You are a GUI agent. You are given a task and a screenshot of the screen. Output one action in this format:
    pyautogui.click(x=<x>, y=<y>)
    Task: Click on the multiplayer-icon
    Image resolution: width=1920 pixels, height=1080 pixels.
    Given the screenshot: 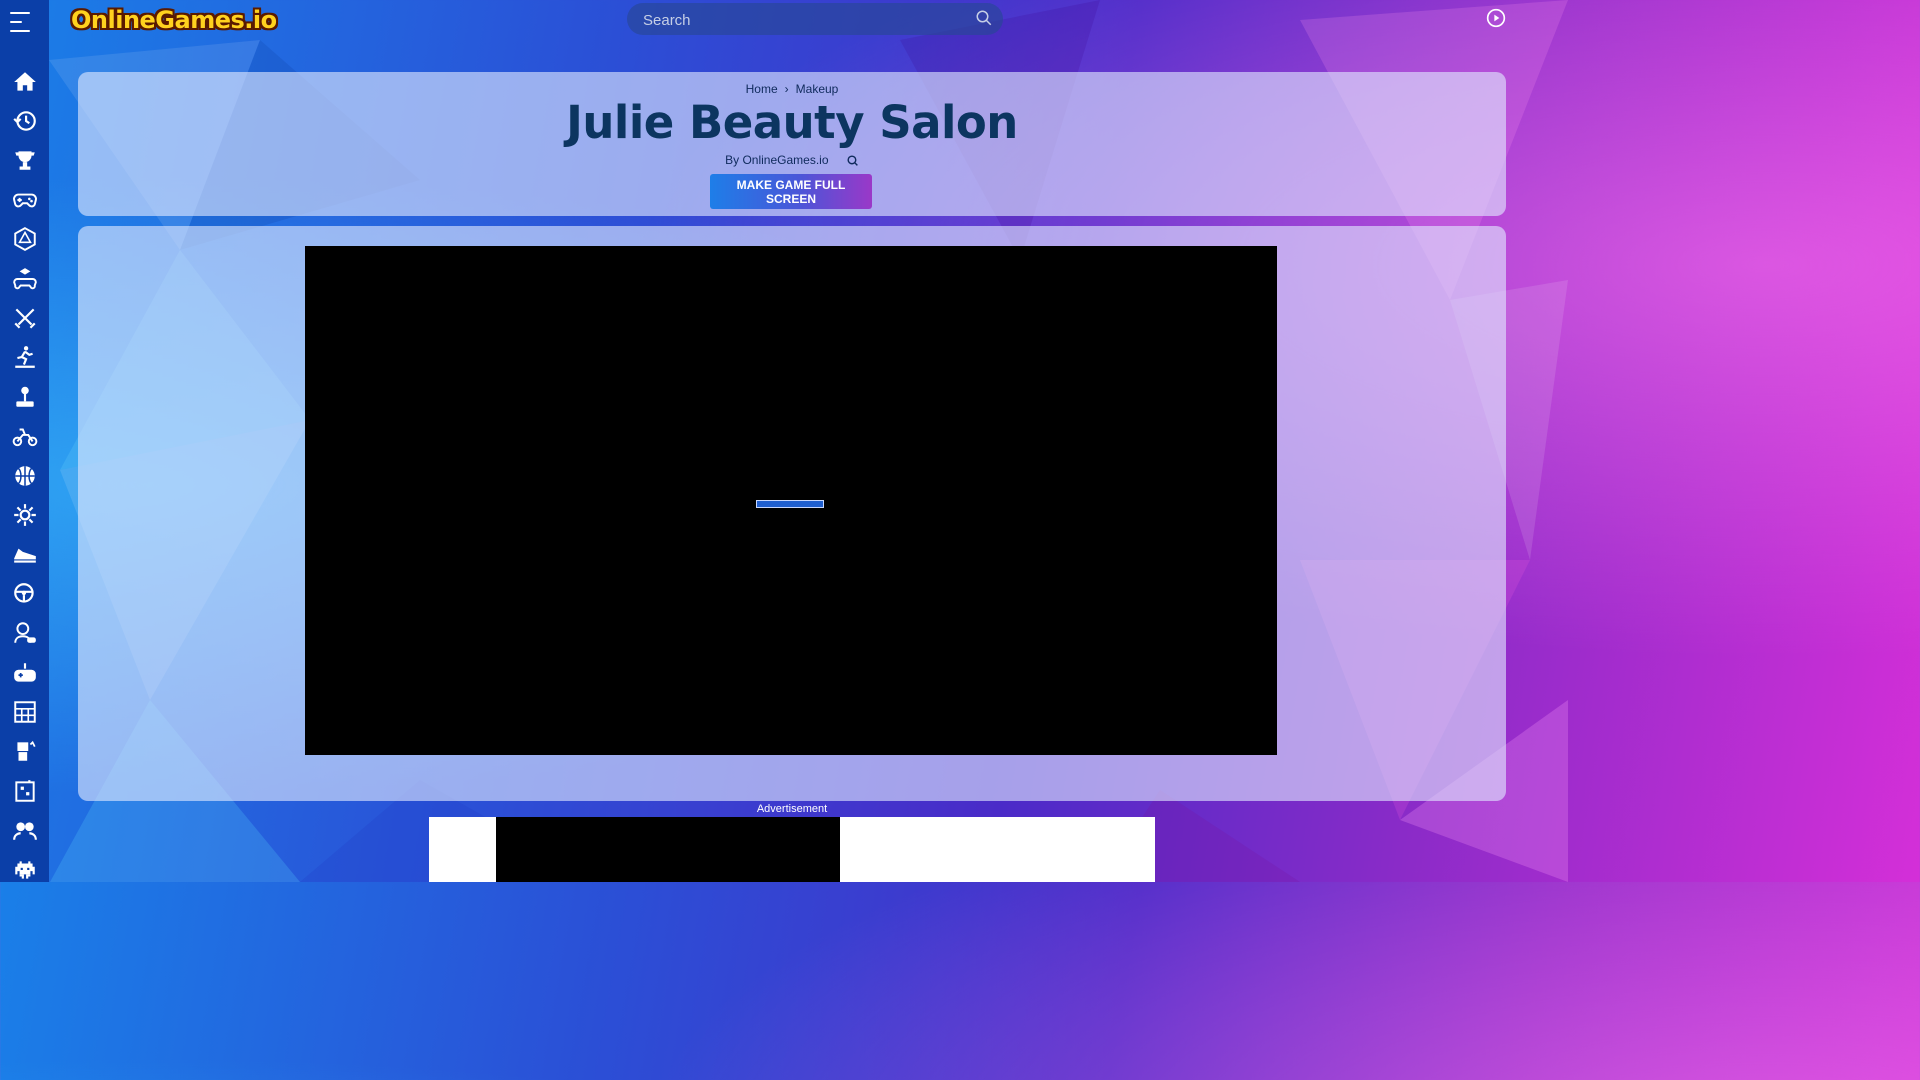 What is the action you would take?
    pyautogui.click(x=24, y=829)
    